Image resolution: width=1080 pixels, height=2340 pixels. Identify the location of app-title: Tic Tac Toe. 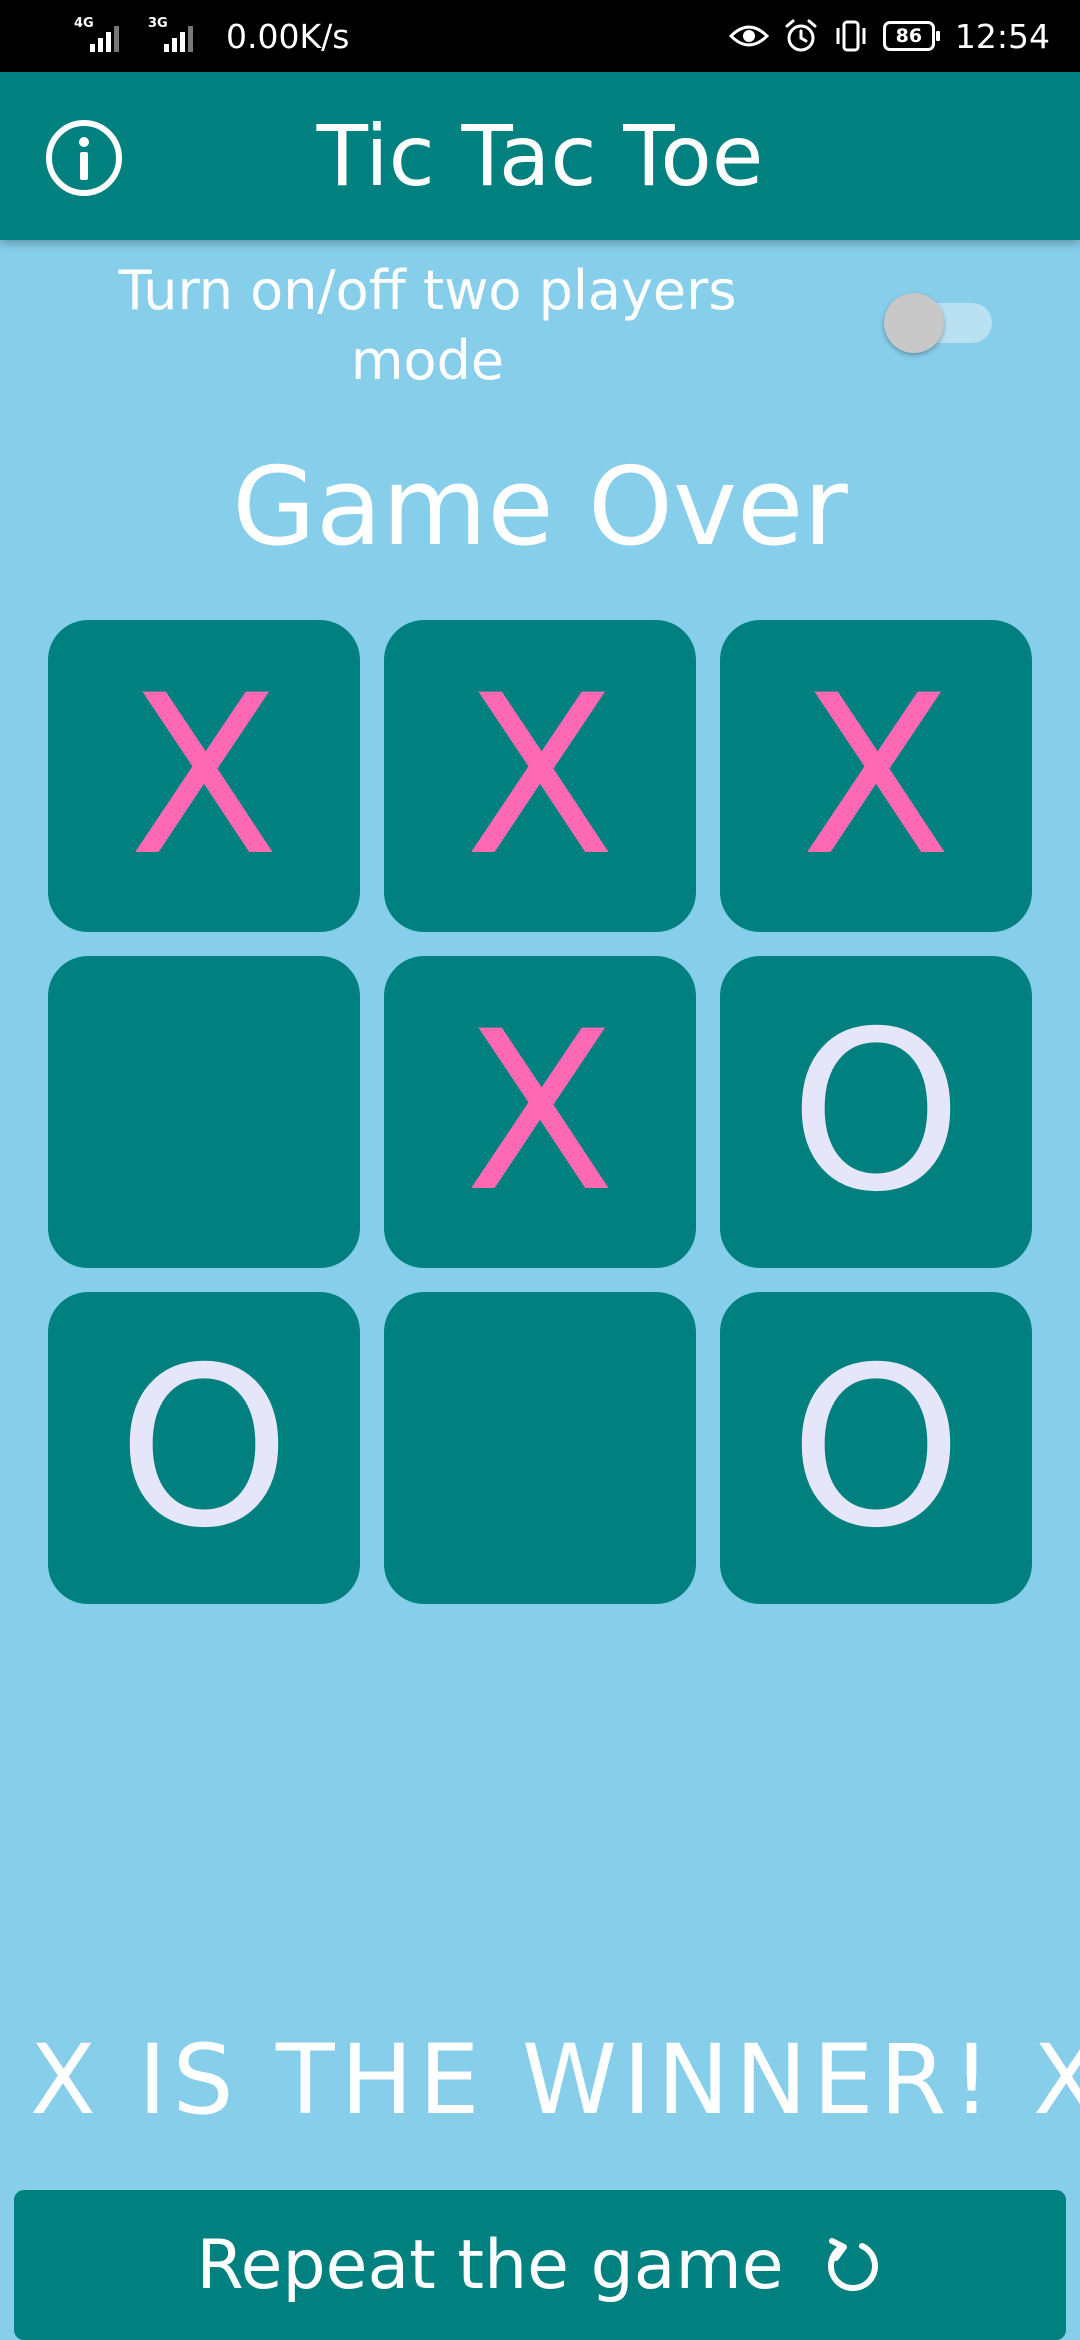
(540, 156).